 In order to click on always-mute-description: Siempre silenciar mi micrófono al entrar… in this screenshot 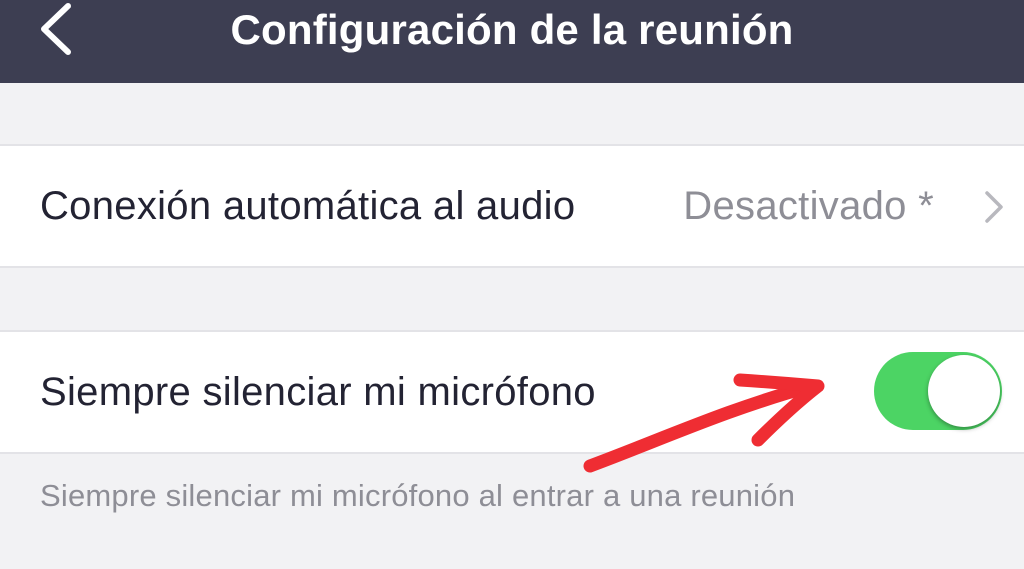, I will do `click(418, 495)`.